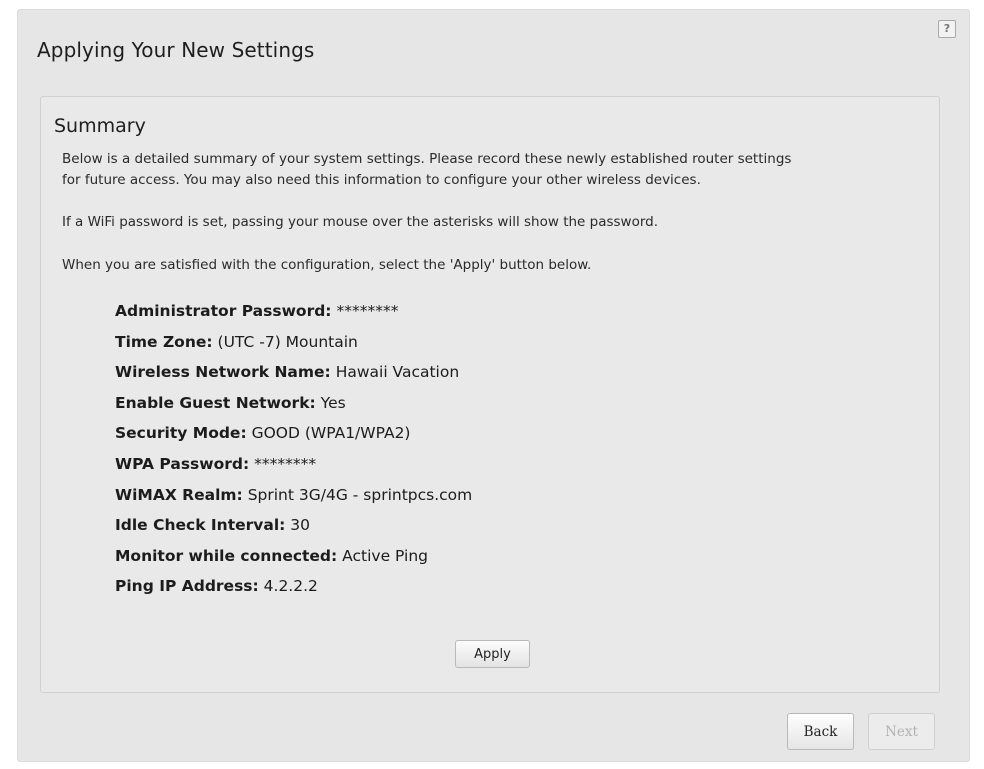 The width and height of the screenshot is (984, 769). Describe the element at coordinates (287, 341) in the screenshot. I see `setting-value: (UTC -7) Mountain` at that location.